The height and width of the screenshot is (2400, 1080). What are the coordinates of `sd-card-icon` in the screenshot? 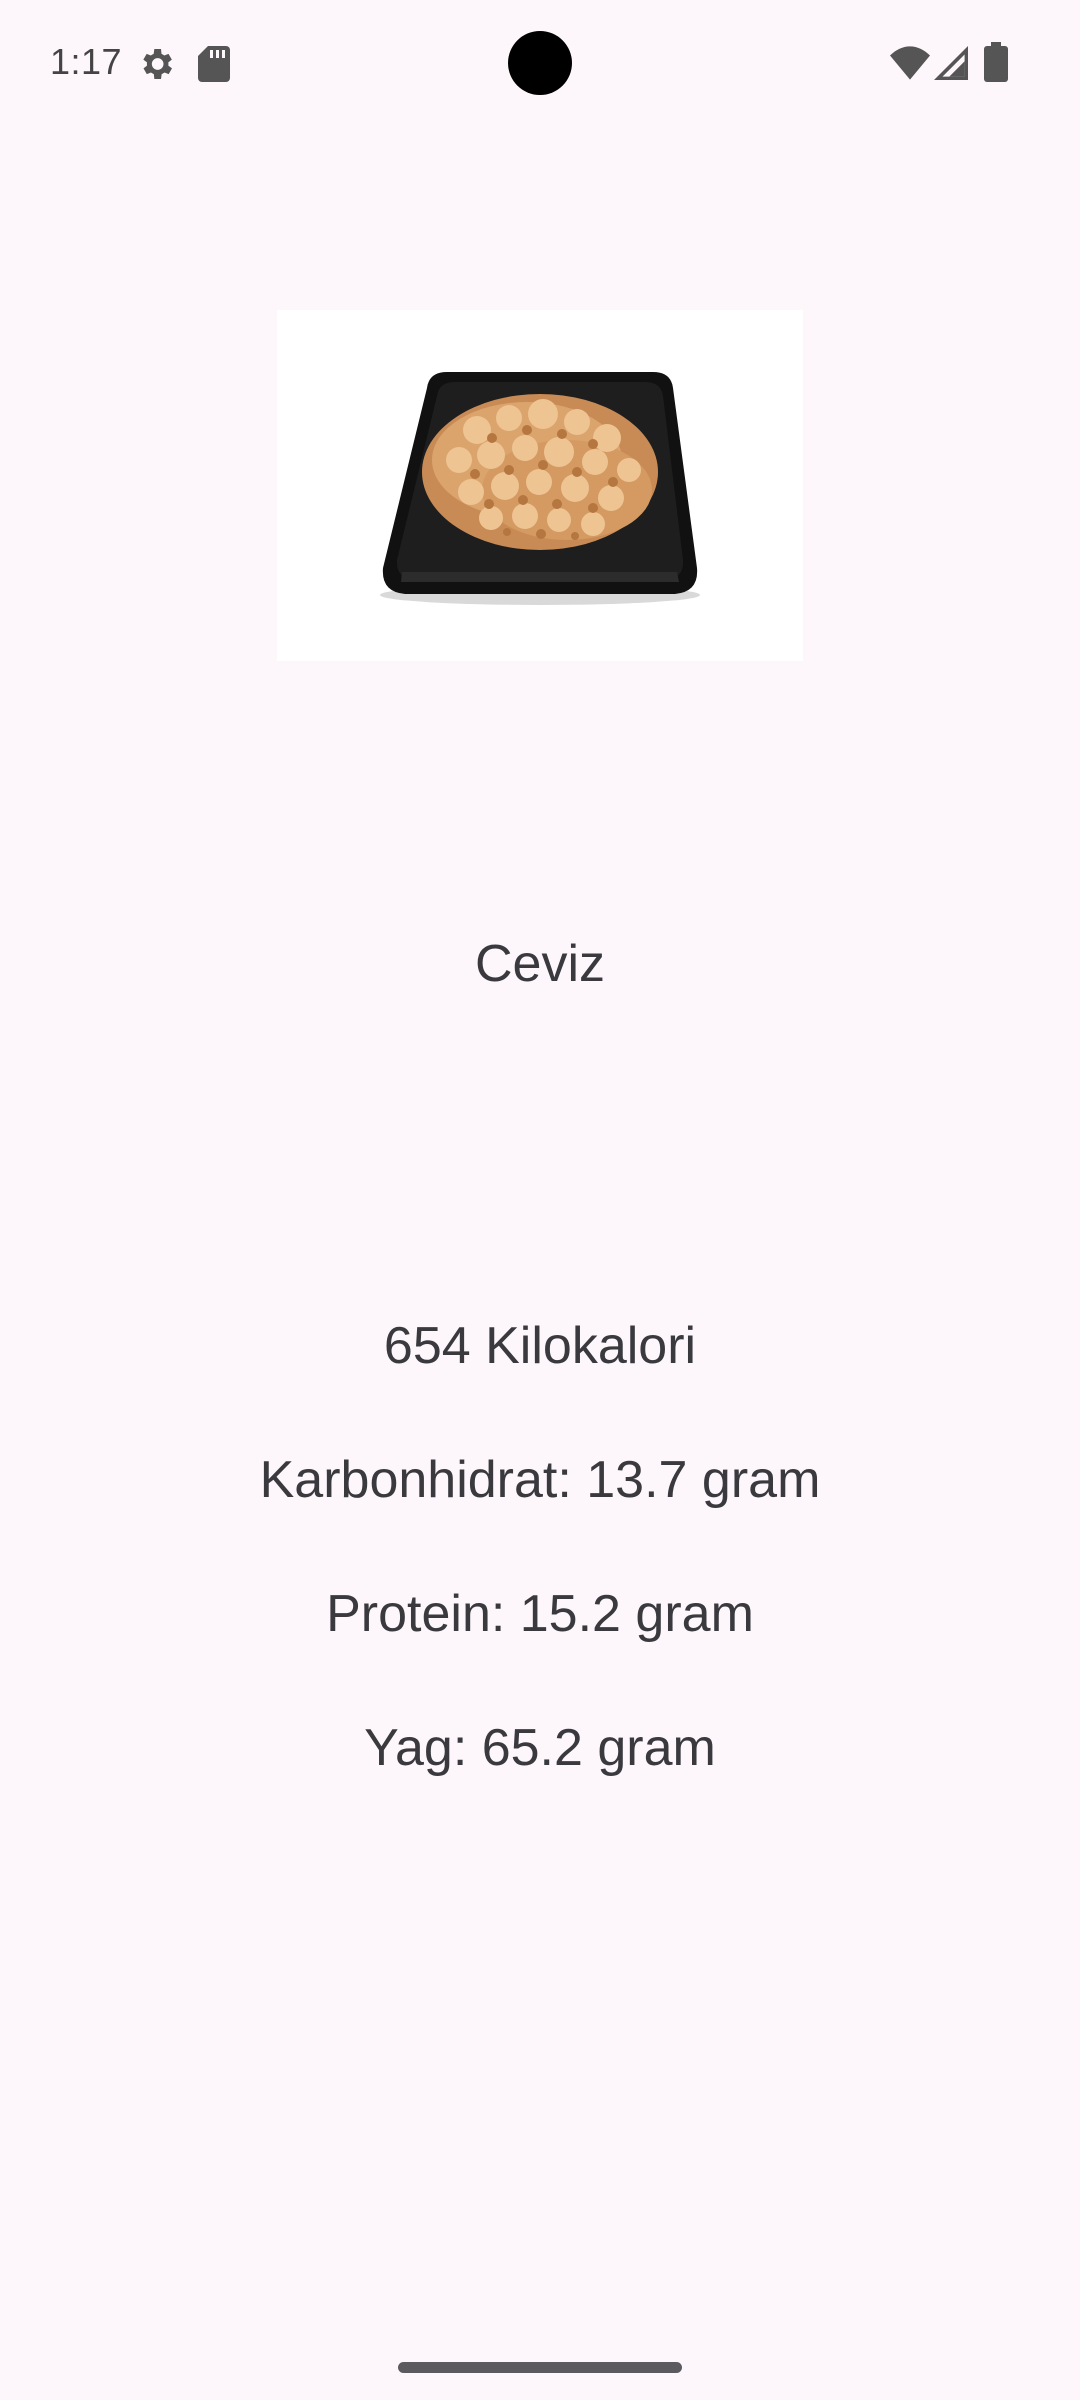 It's located at (214, 64).